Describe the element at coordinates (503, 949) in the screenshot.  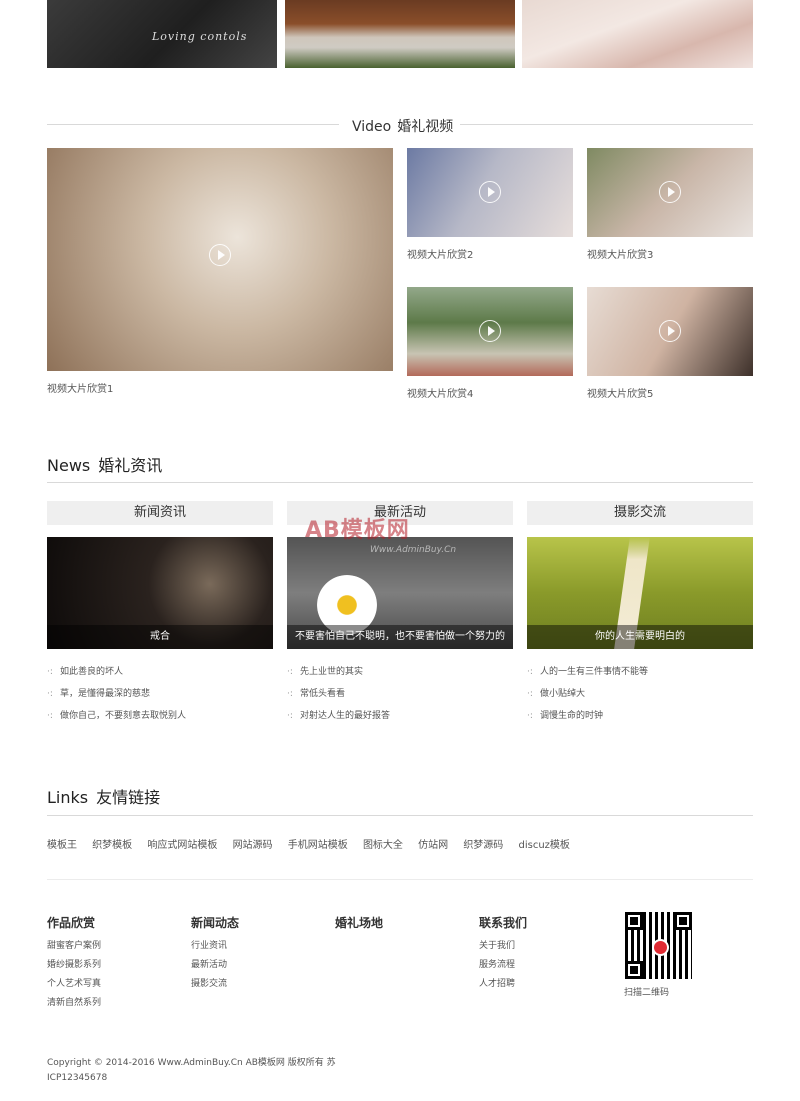
I see `footer-link: 关于我们` at that location.